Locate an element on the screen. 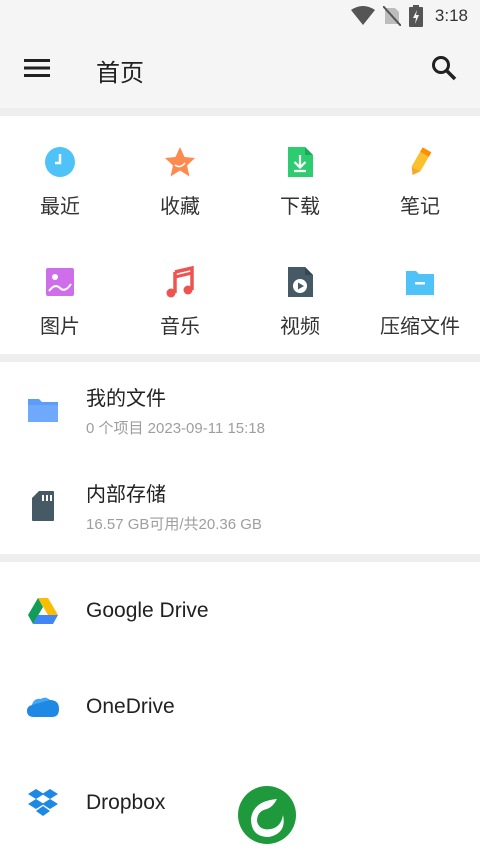  category-grid-row-1: 最近 收藏 下载 笔记 is located at coordinates (240, 176).